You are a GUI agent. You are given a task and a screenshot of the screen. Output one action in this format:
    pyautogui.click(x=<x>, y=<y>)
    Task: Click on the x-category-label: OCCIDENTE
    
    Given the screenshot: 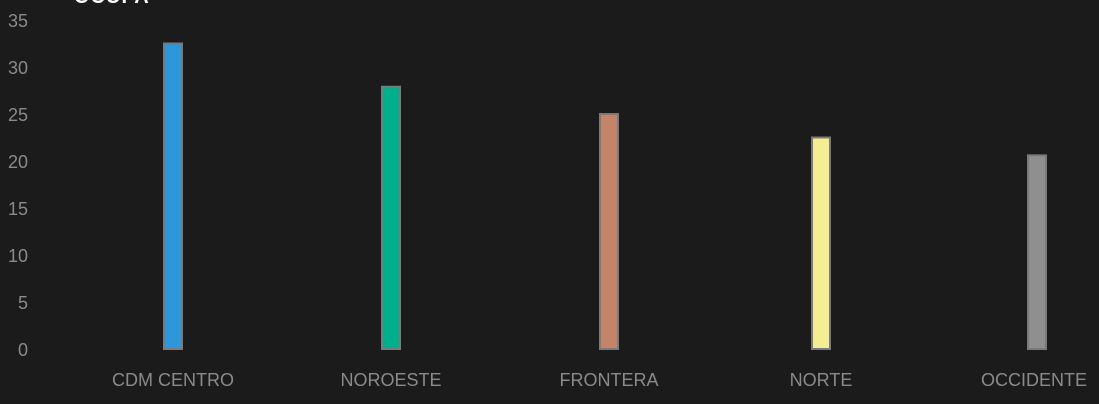 What is the action you would take?
    pyautogui.click(x=1034, y=380)
    